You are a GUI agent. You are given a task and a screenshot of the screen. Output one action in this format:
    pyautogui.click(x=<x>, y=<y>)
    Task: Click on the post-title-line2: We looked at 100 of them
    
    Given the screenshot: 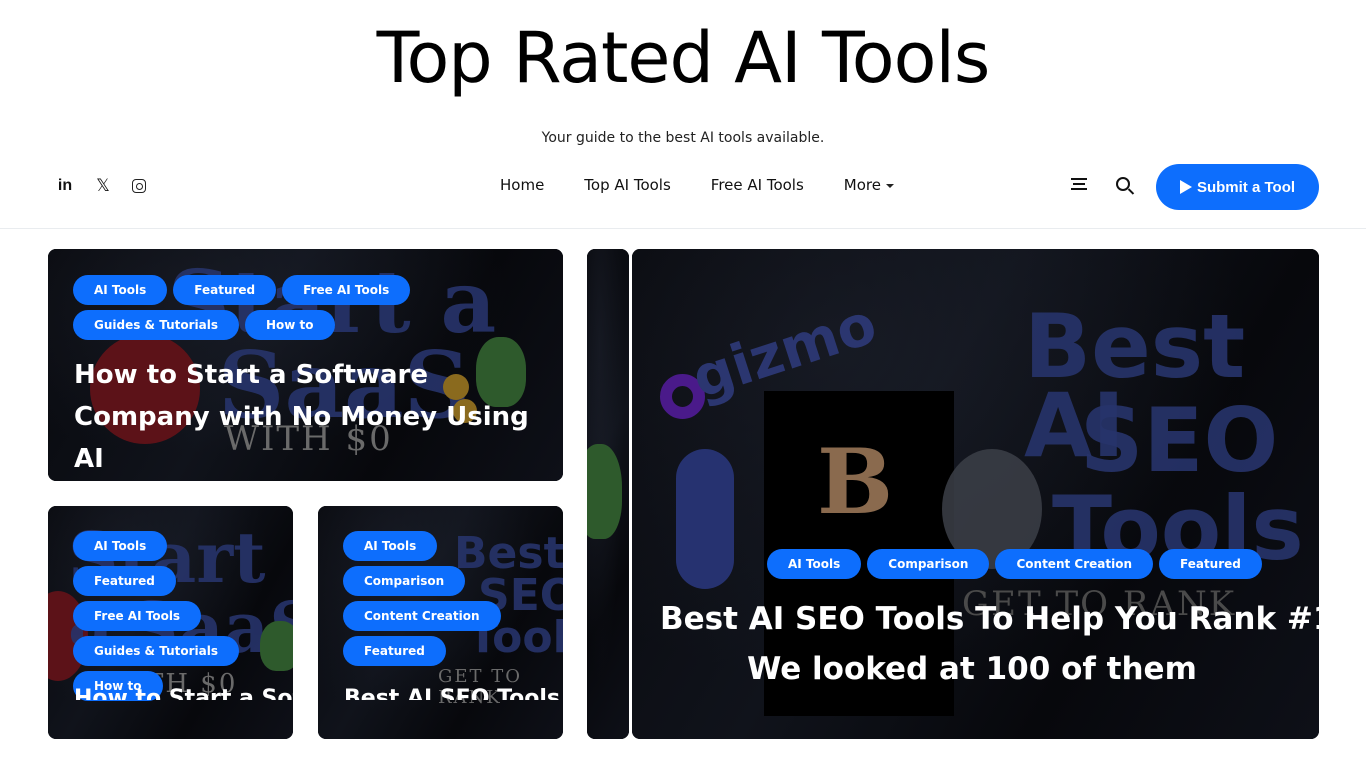 What is the action you would take?
    pyautogui.click(x=972, y=669)
    